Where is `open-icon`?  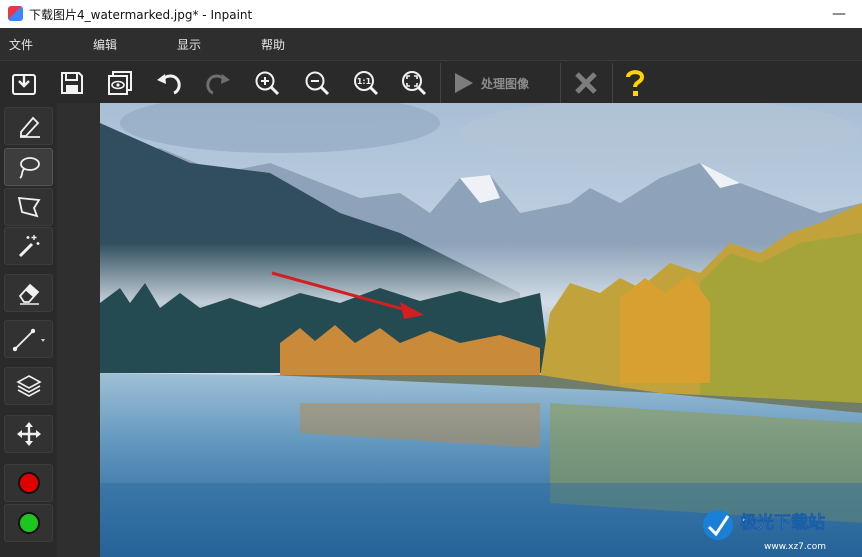
open-icon is located at coordinates (24, 84).